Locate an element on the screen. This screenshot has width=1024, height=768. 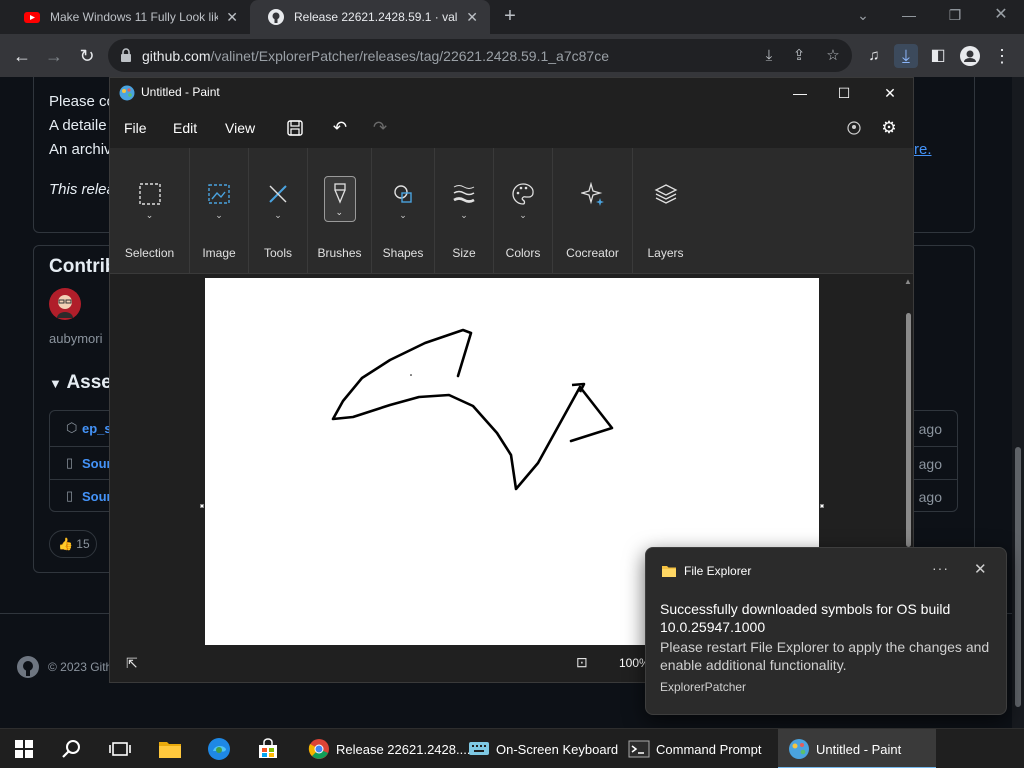
selection-rect-icon is located at coordinates (149, 194).